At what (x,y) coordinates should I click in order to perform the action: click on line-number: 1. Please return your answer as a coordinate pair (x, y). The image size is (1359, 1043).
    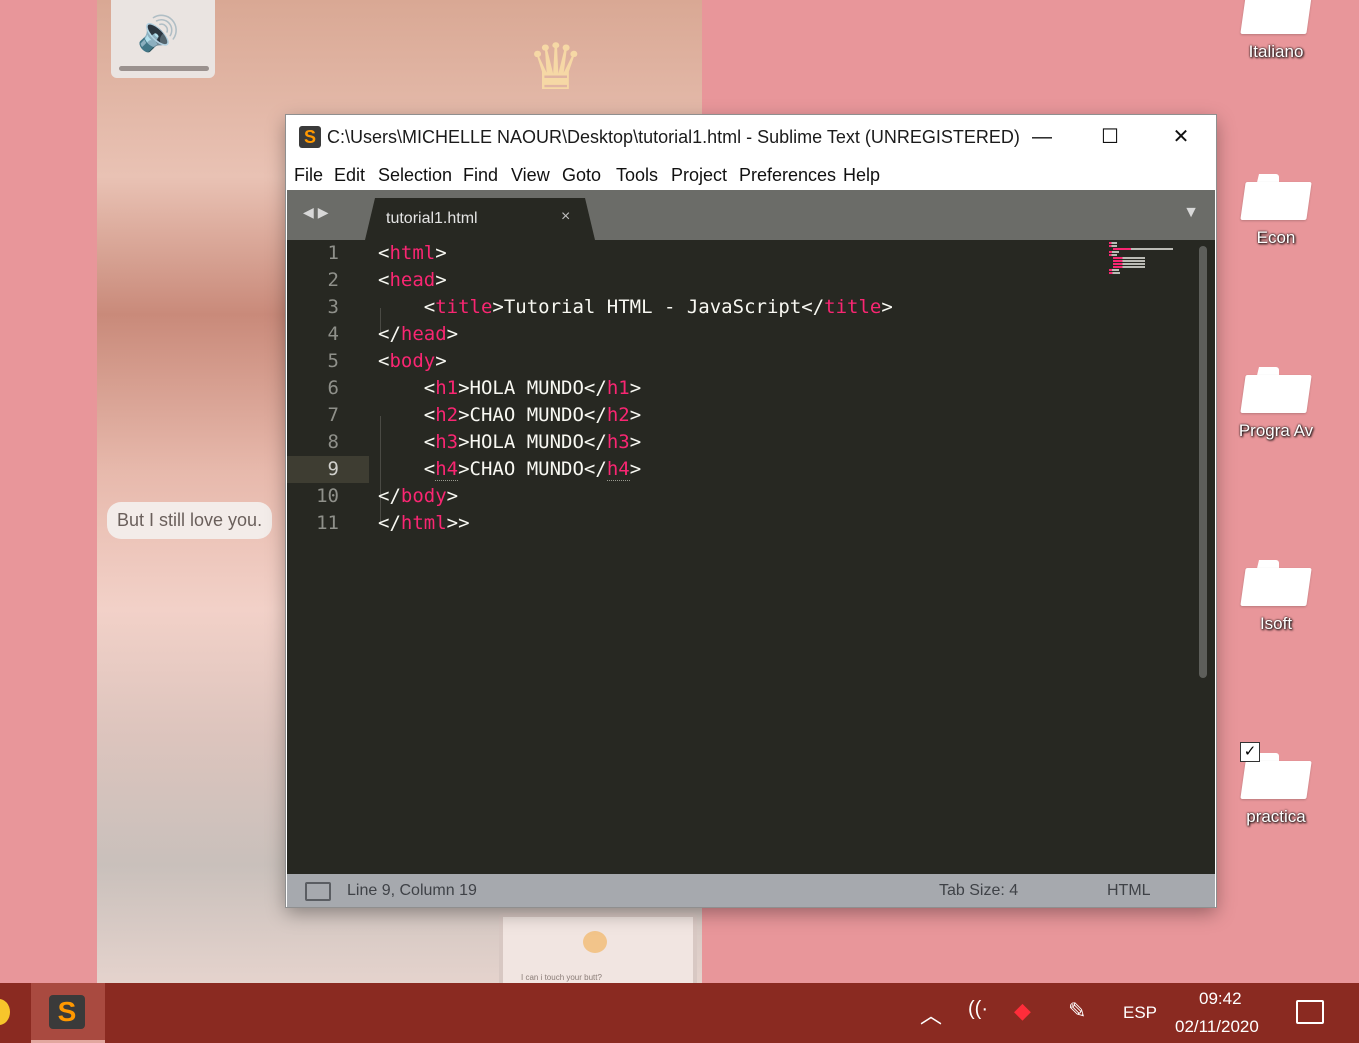
    Looking at the image, I should click on (333, 253).